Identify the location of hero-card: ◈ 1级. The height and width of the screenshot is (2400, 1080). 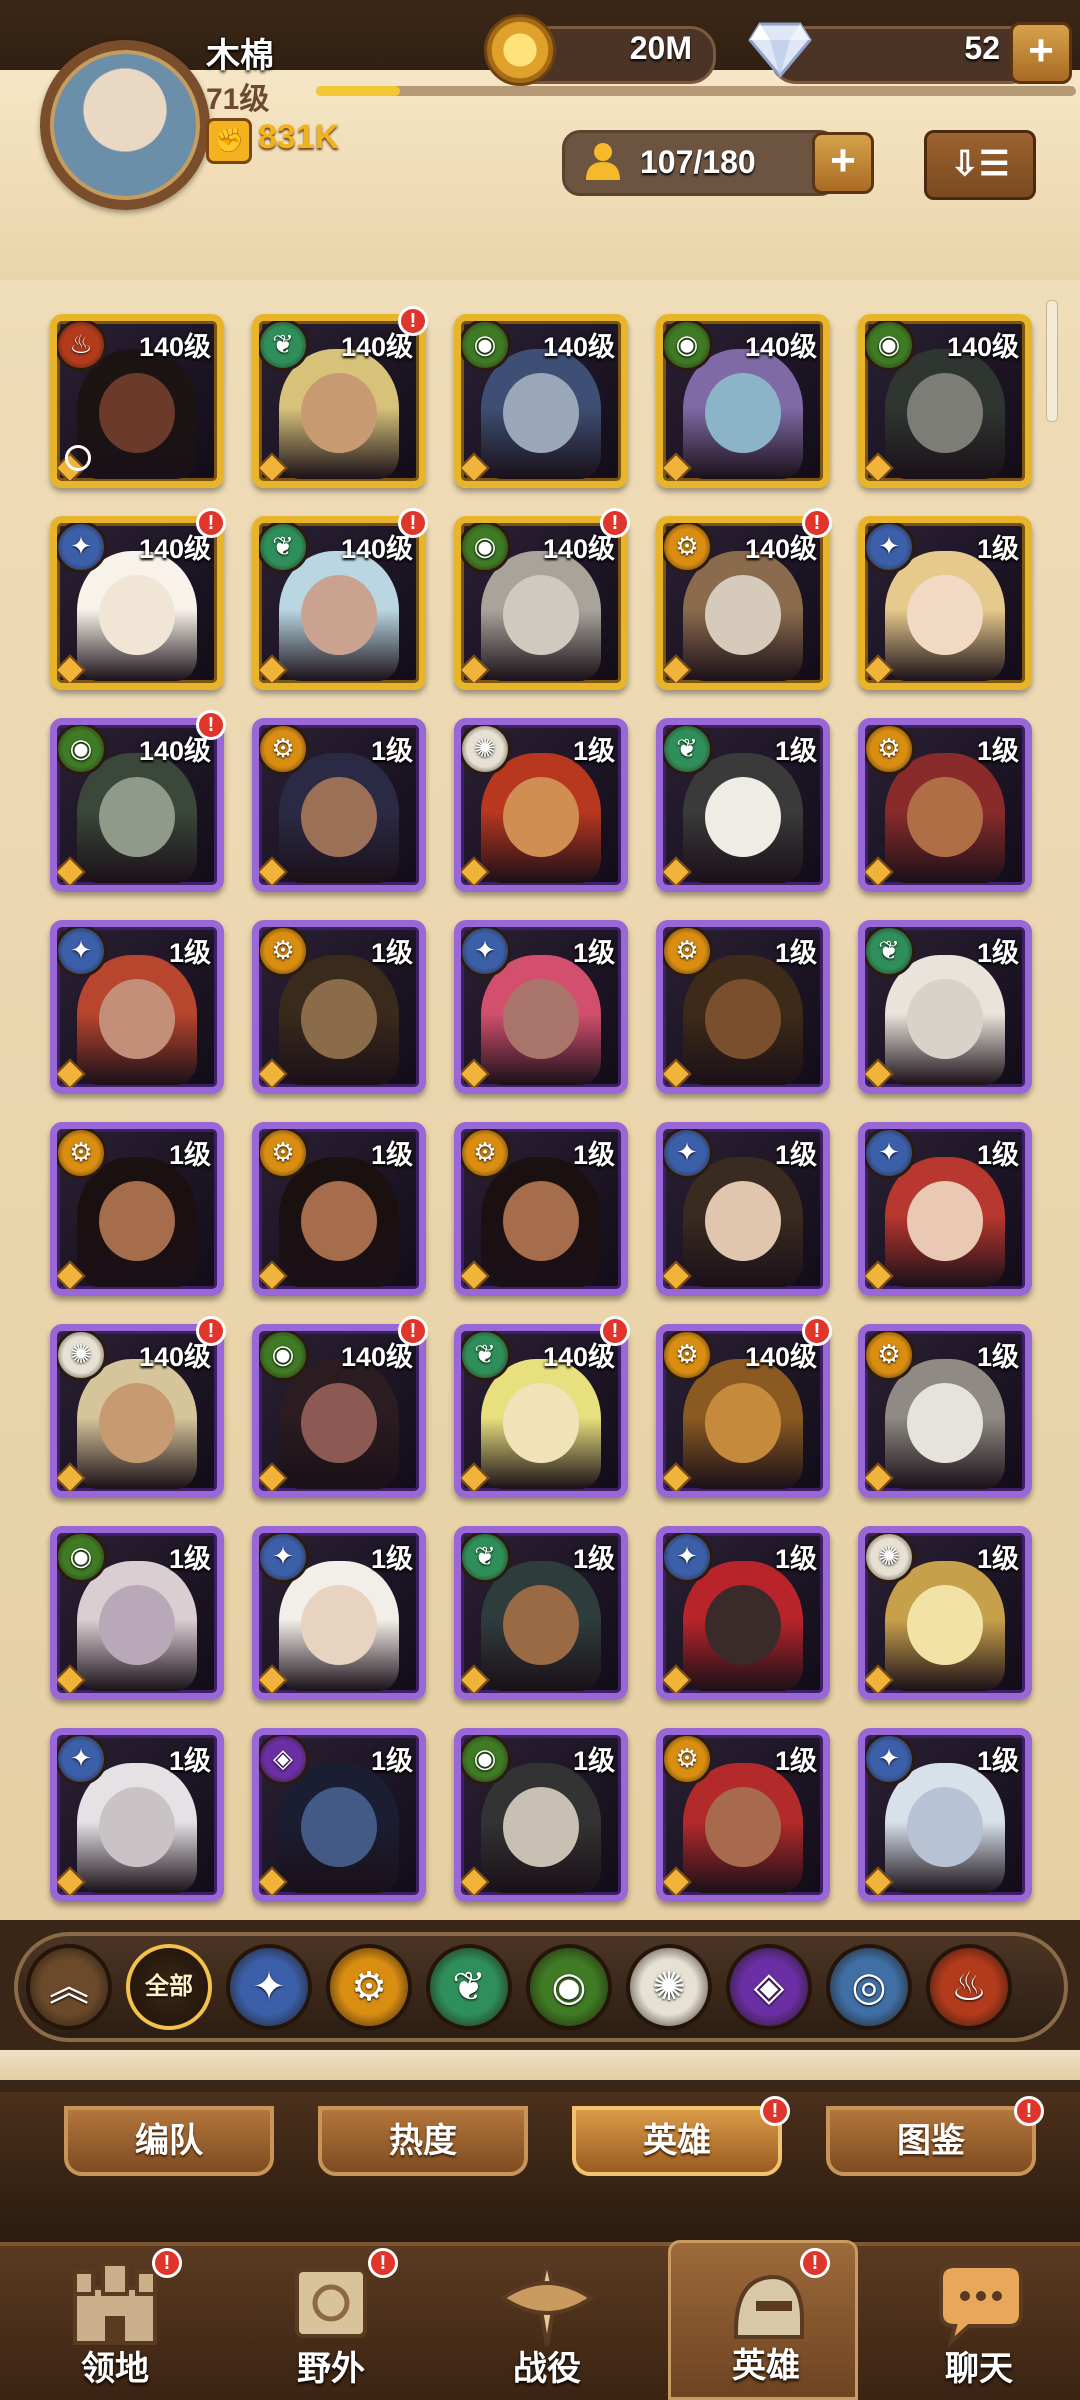
(339, 1815).